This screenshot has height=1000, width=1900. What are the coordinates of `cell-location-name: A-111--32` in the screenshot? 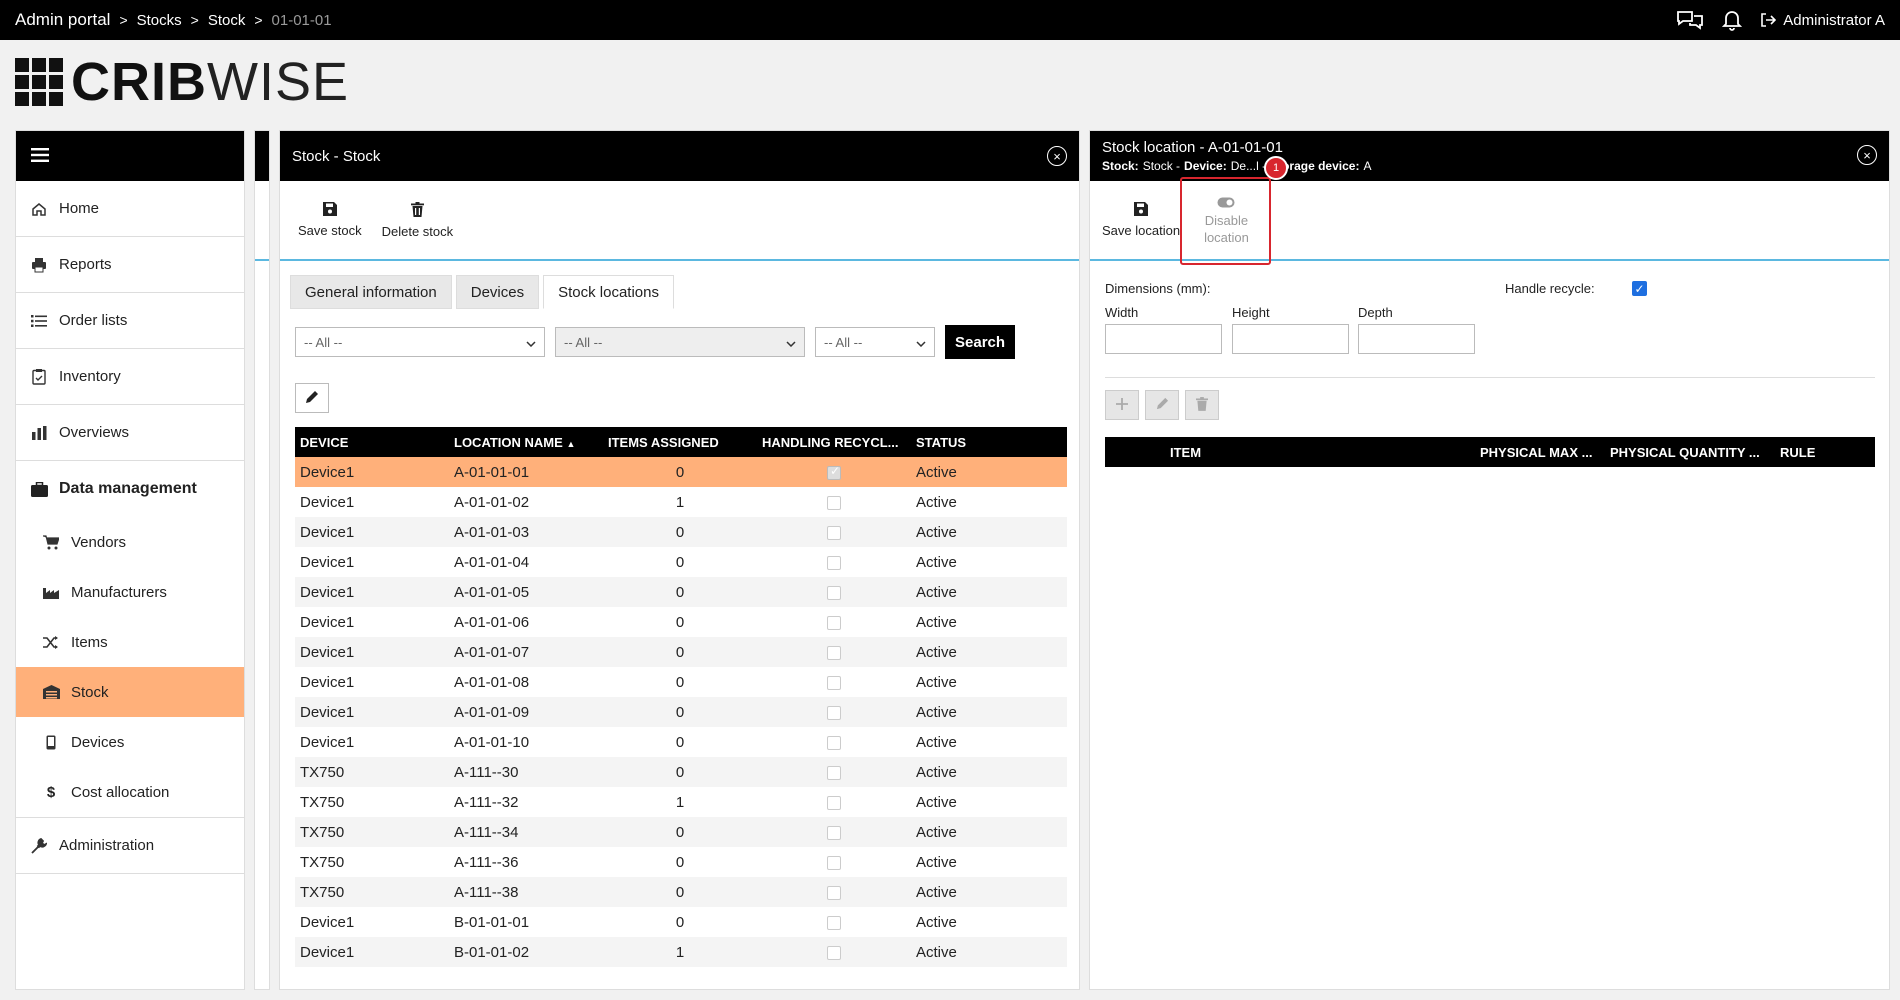 It's located at (486, 802).